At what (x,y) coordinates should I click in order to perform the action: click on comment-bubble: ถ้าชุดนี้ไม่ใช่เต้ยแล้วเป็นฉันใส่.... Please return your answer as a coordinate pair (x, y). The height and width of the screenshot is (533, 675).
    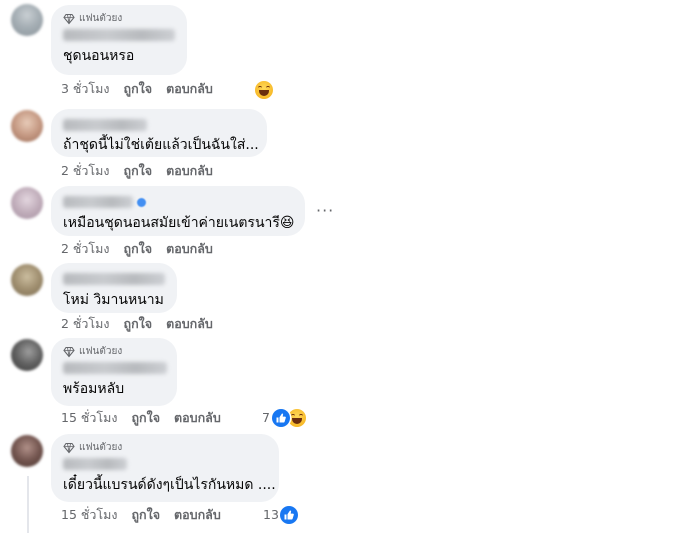
    Looking at the image, I should click on (159, 133).